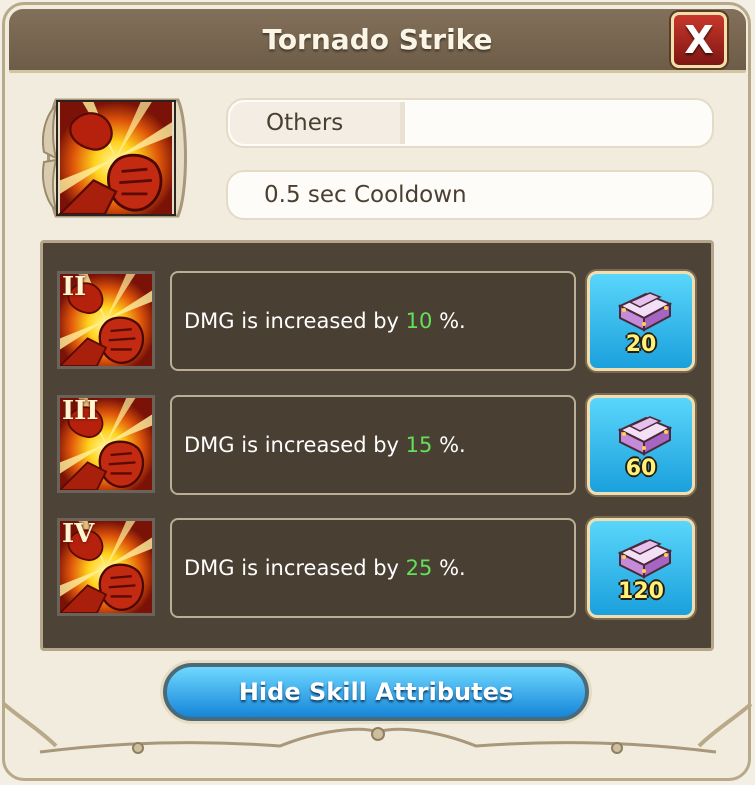 The image size is (755, 785). I want to click on effect-text: DMG is increased by 25 %., so click(325, 568).